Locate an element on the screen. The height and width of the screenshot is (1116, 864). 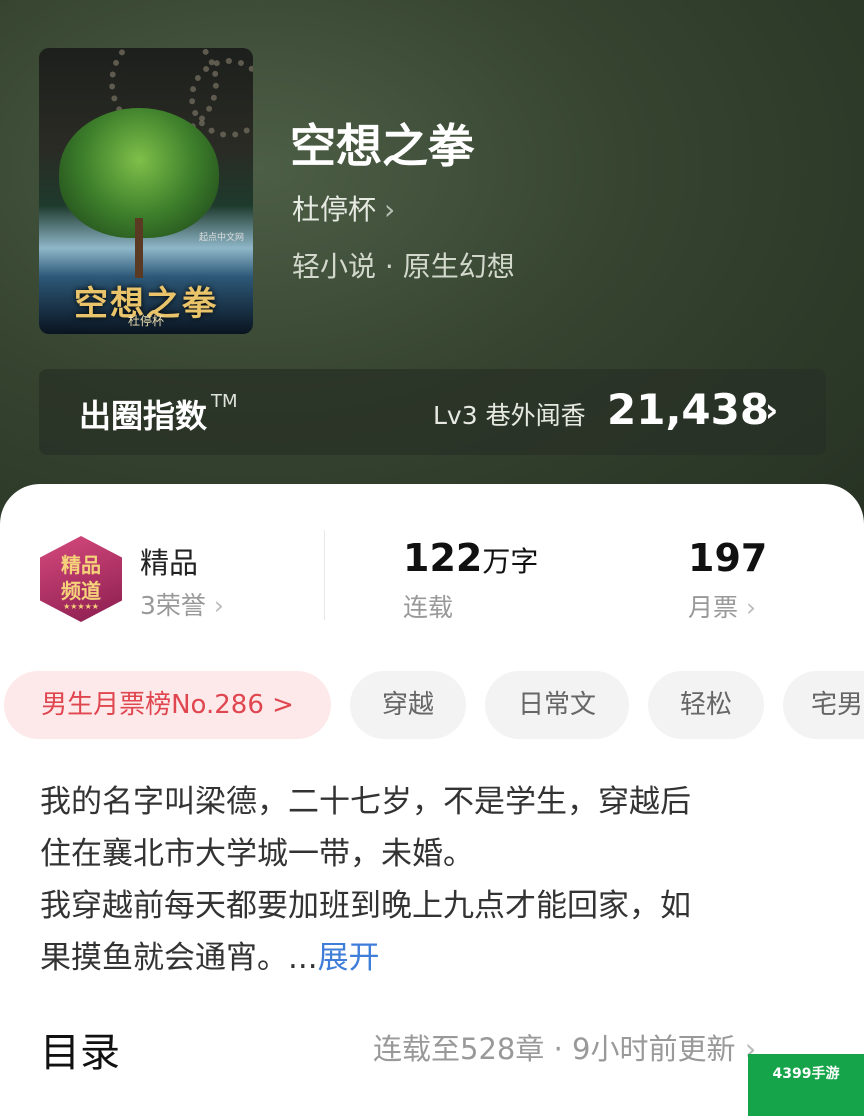
cover-author: 杜停杯 is located at coordinates (145, 321).